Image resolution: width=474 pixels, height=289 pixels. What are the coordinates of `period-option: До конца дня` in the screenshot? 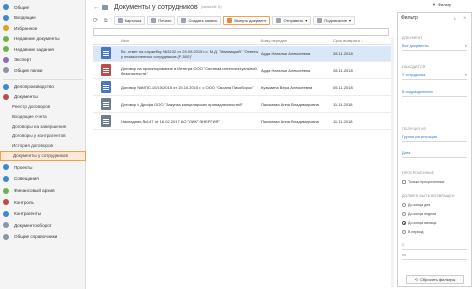 It's located at (416, 205).